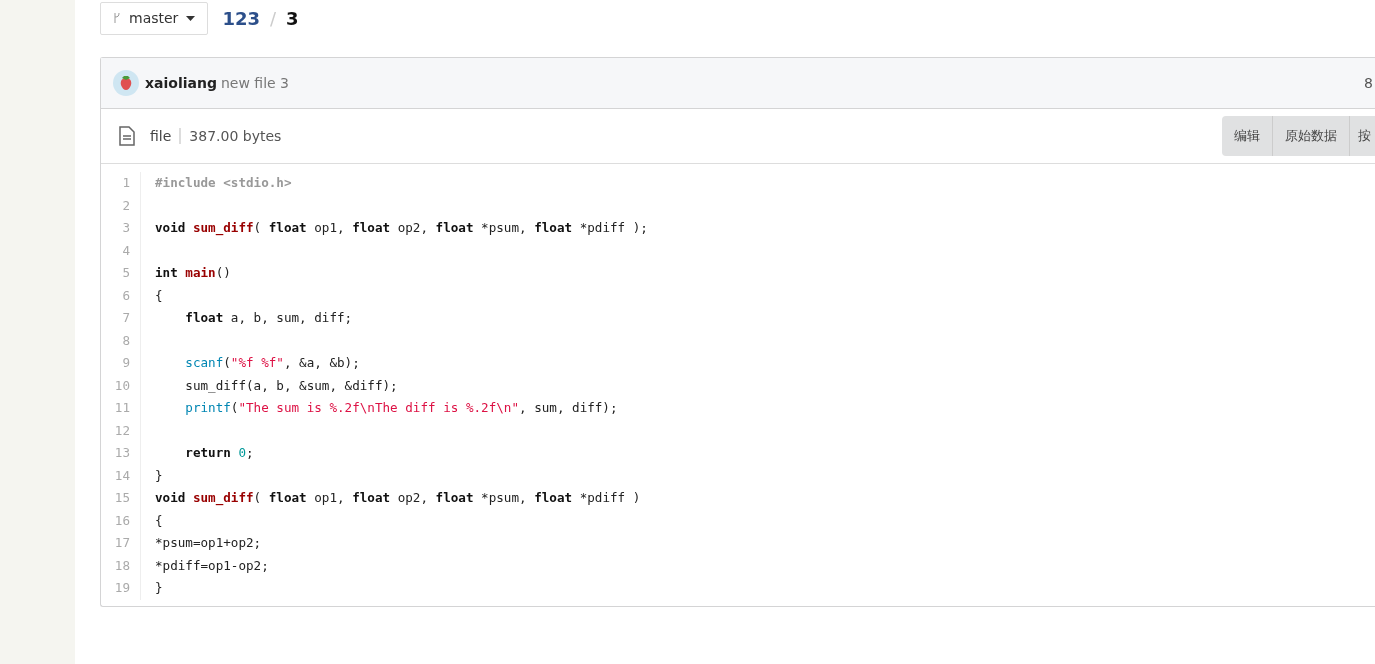 The width and height of the screenshot is (1375, 664). What do you see at coordinates (125, 318) in the screenshot?
I see `line-number: 7` at bounding box center [125, 318].